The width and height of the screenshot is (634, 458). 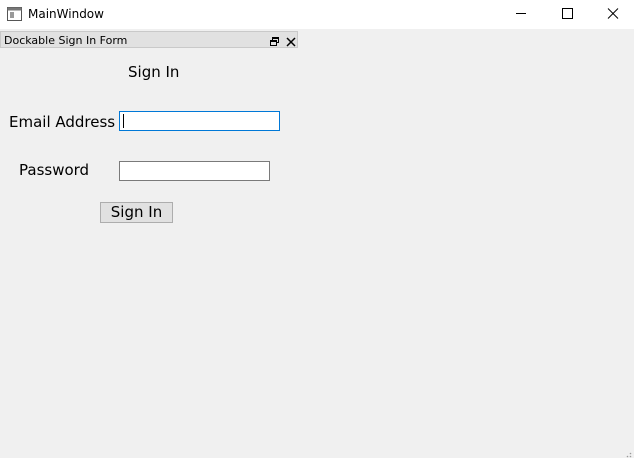 What do you see at coordinates (154, 72) in the screenshot?
I see `form-heading: Sign In` at bounding box center [154, 72].